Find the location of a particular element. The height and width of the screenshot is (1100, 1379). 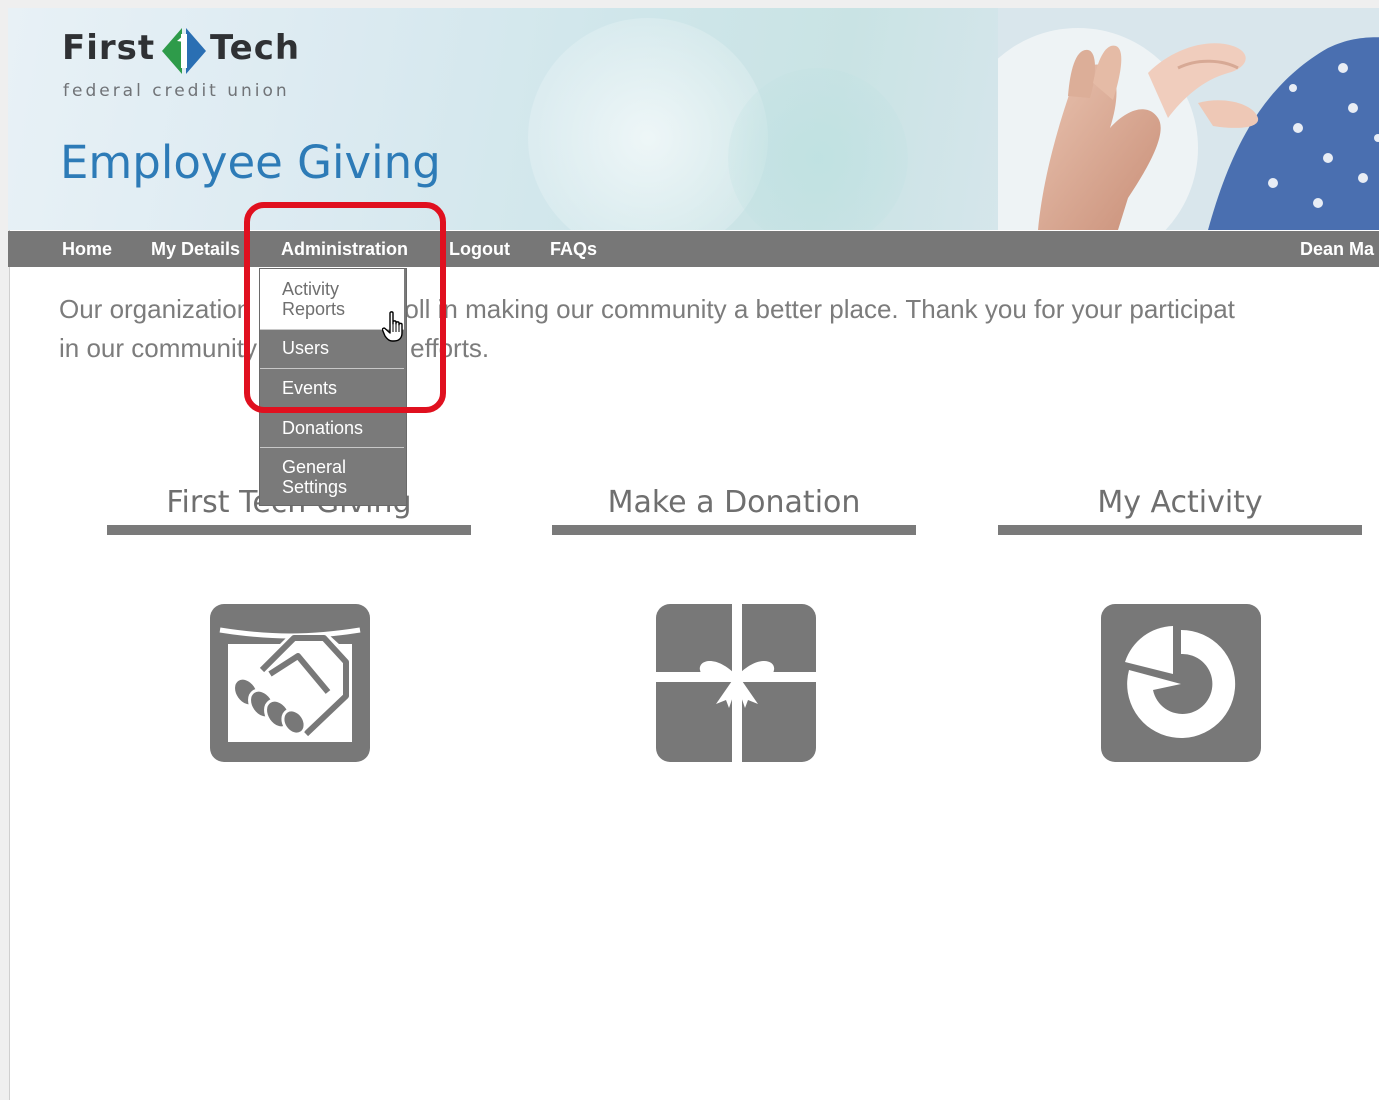

make-a-donation-heading: Make a Donation is located at coordinates (734, 502).